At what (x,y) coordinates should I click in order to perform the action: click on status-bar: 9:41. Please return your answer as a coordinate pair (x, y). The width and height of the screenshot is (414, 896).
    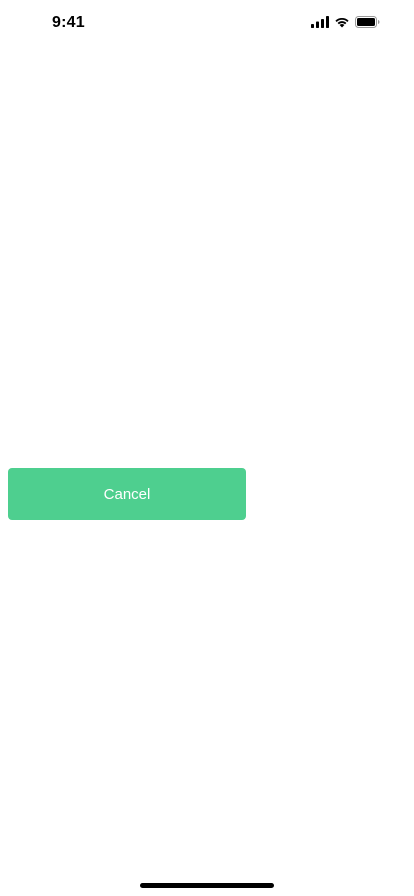
    Looking at the image, I should click on (207, 22).